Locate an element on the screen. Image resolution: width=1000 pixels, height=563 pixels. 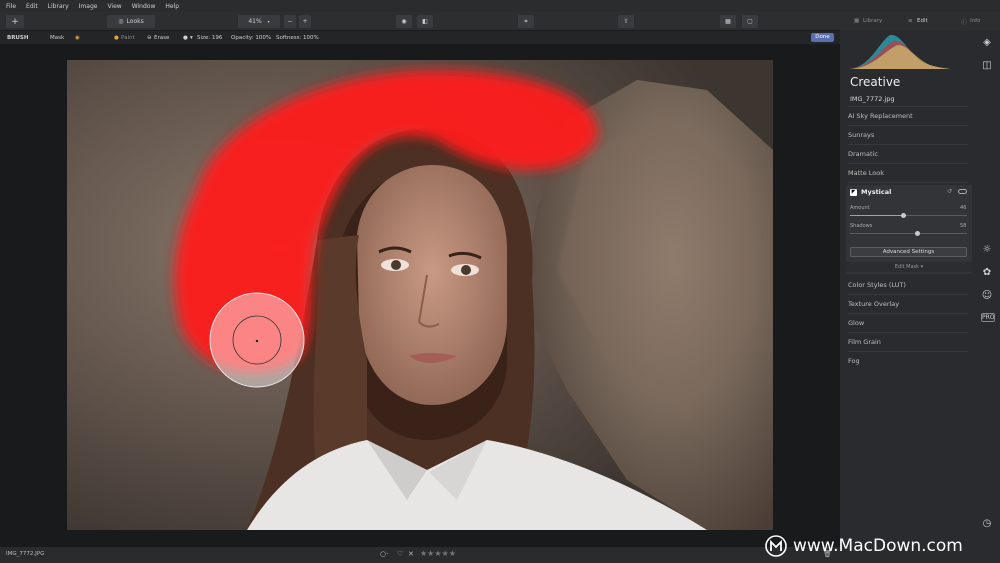
paint-option: Paint is located at coordinates (128, 38).